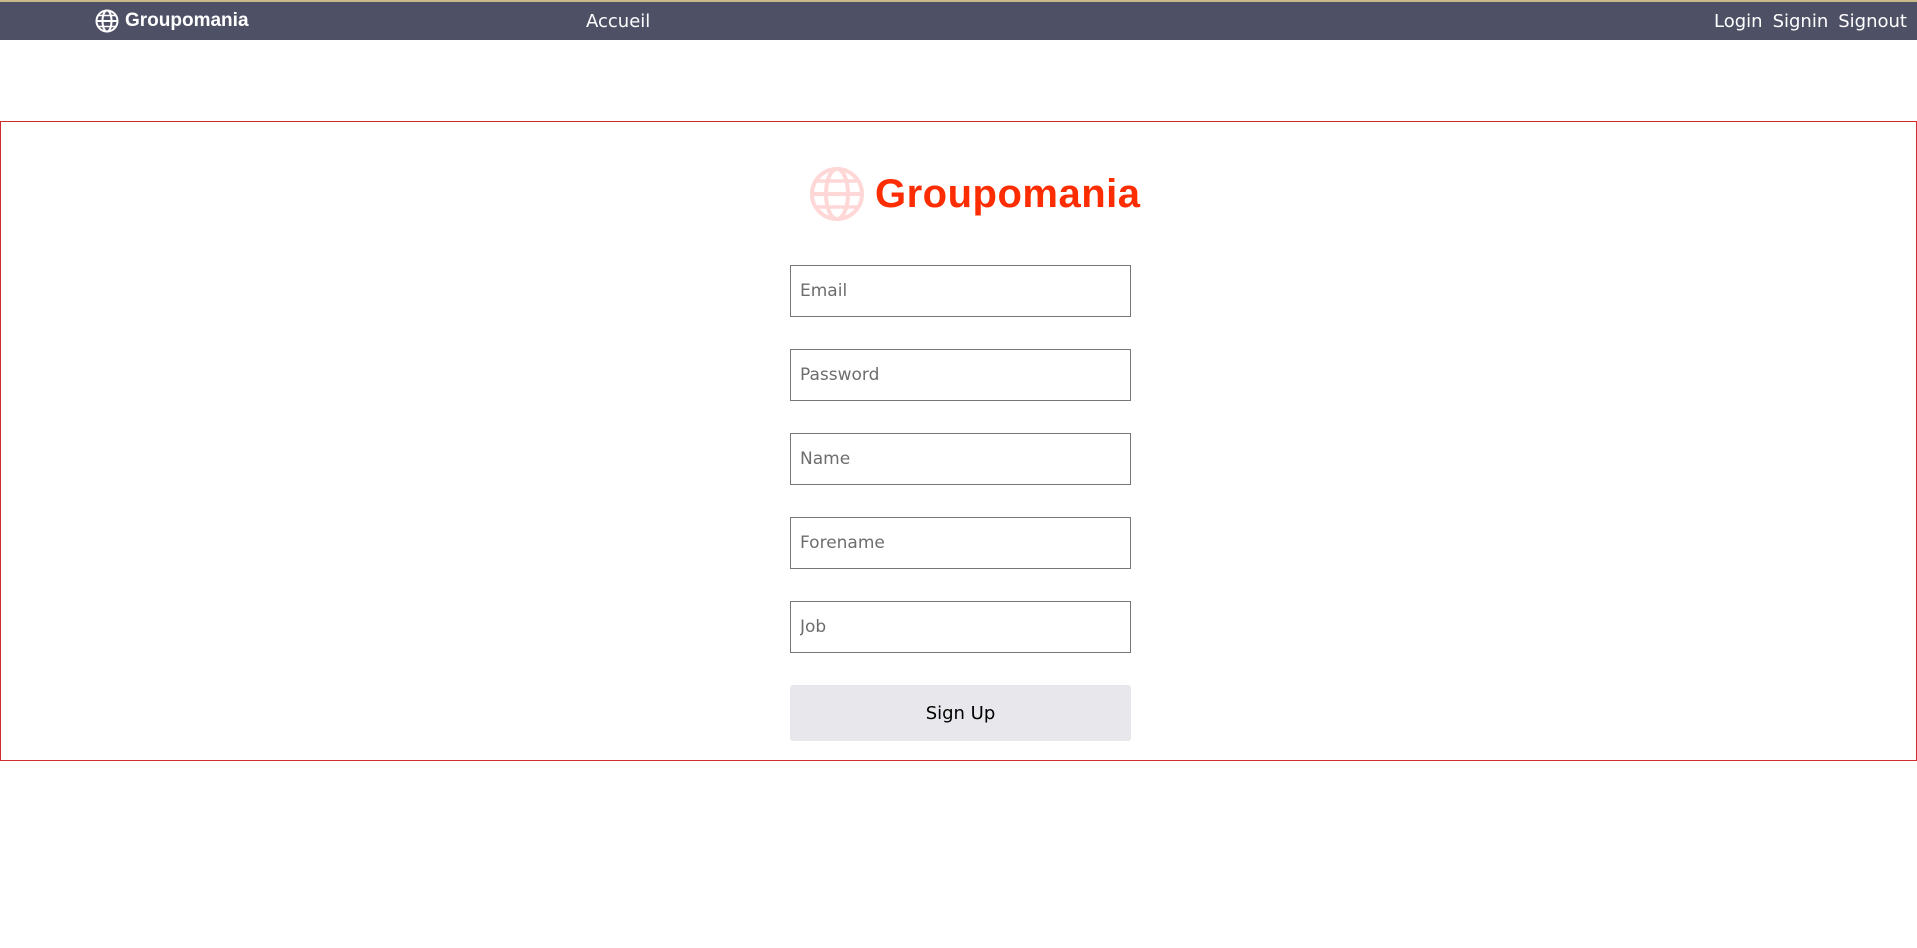 Image resolution: width=1917 pixels, height=948 pixels. I want to click on forename-field, so click(960, 543).